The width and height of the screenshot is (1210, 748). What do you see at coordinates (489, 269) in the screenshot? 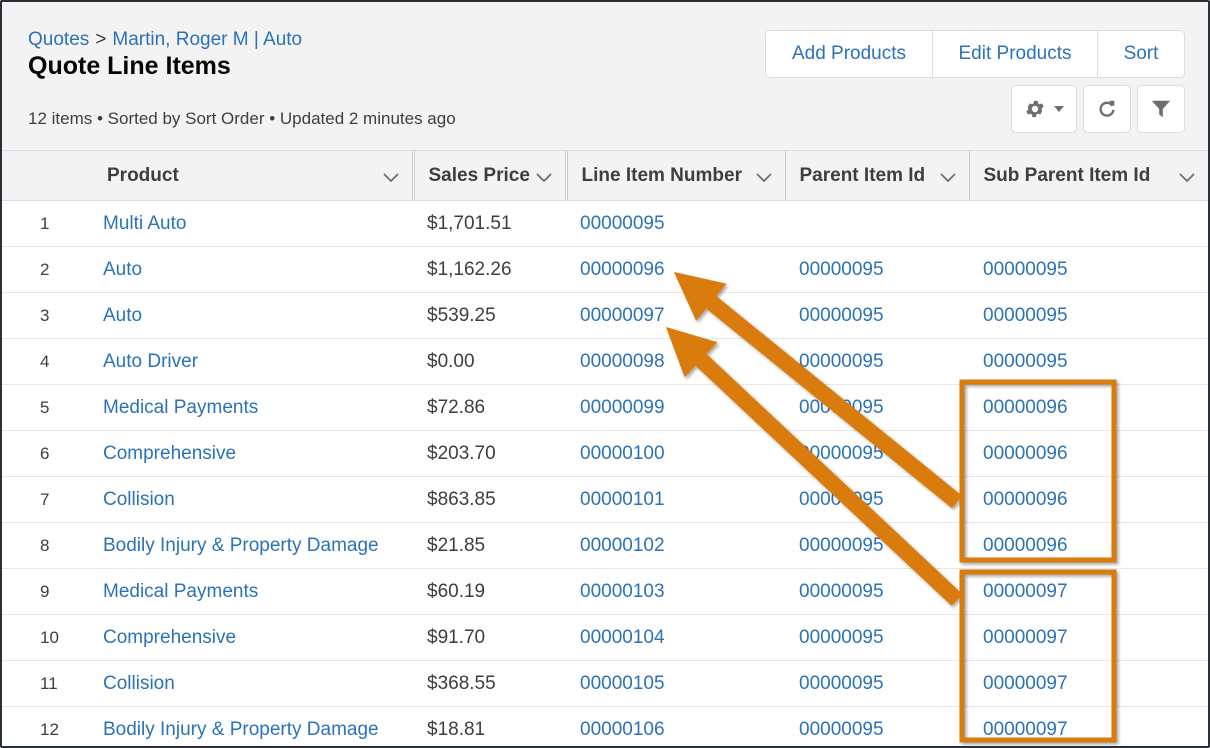
I see `sales-price: $1,162.26` at bounding box center [489, 269].